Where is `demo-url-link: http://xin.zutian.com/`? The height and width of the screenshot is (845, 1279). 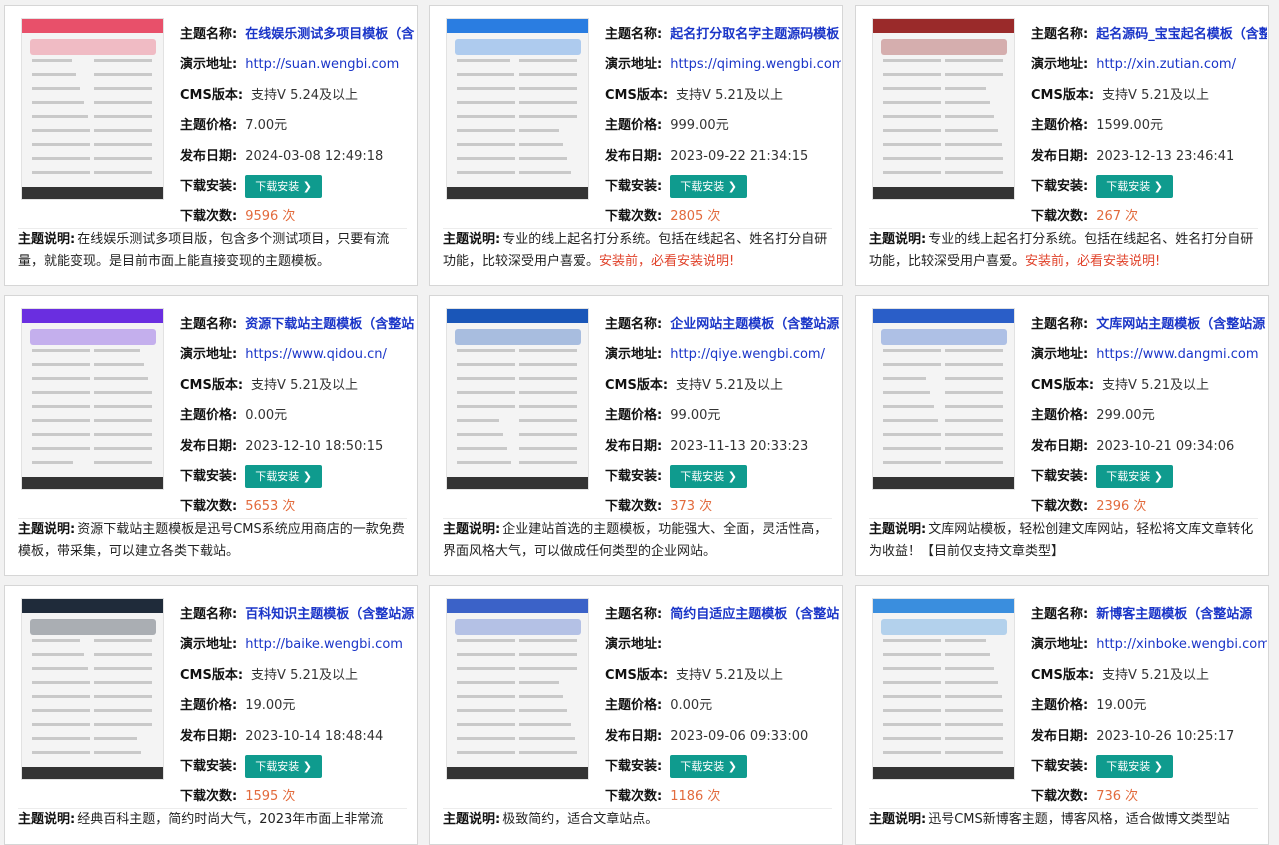 demo-url-link: http://xin.zutian.com/ is located at coordinates (1166, 64).